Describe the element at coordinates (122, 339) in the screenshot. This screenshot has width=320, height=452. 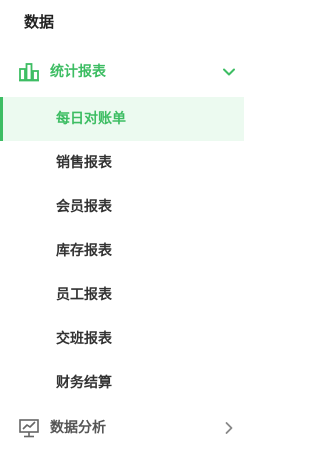
I see `menu-item-shift-report: 交班报表` at that location.